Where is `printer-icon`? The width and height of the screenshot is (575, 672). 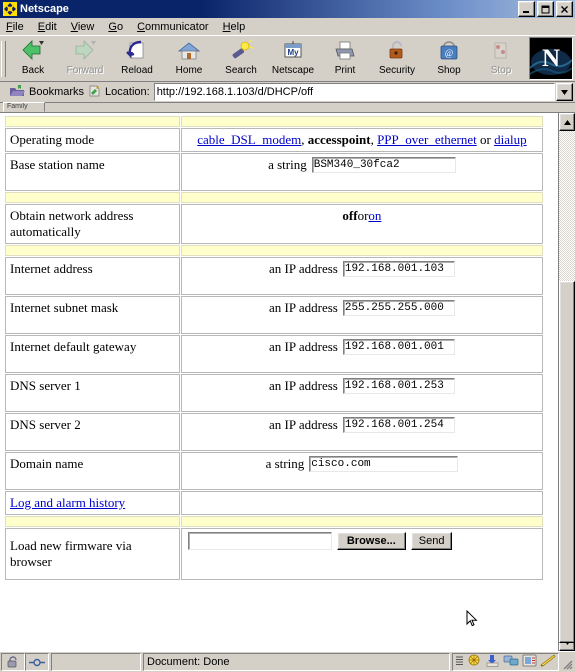 printer-icon is located at coordinates (345, 51).